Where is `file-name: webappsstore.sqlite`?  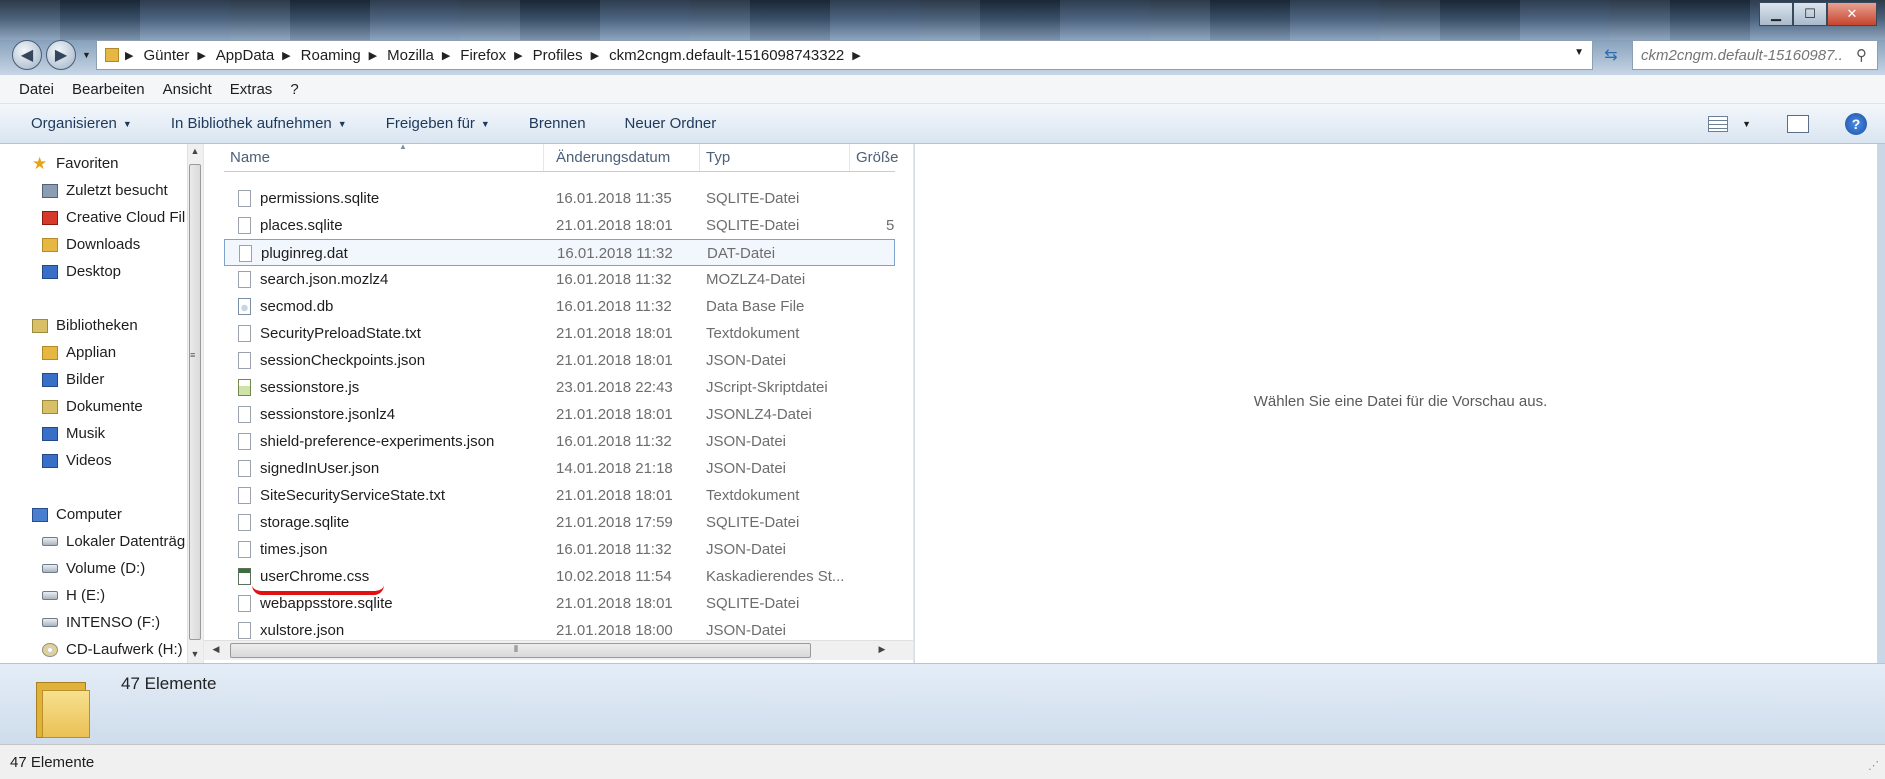
file-name: webappsstore.sqlite is located at coordinates (326, 603).